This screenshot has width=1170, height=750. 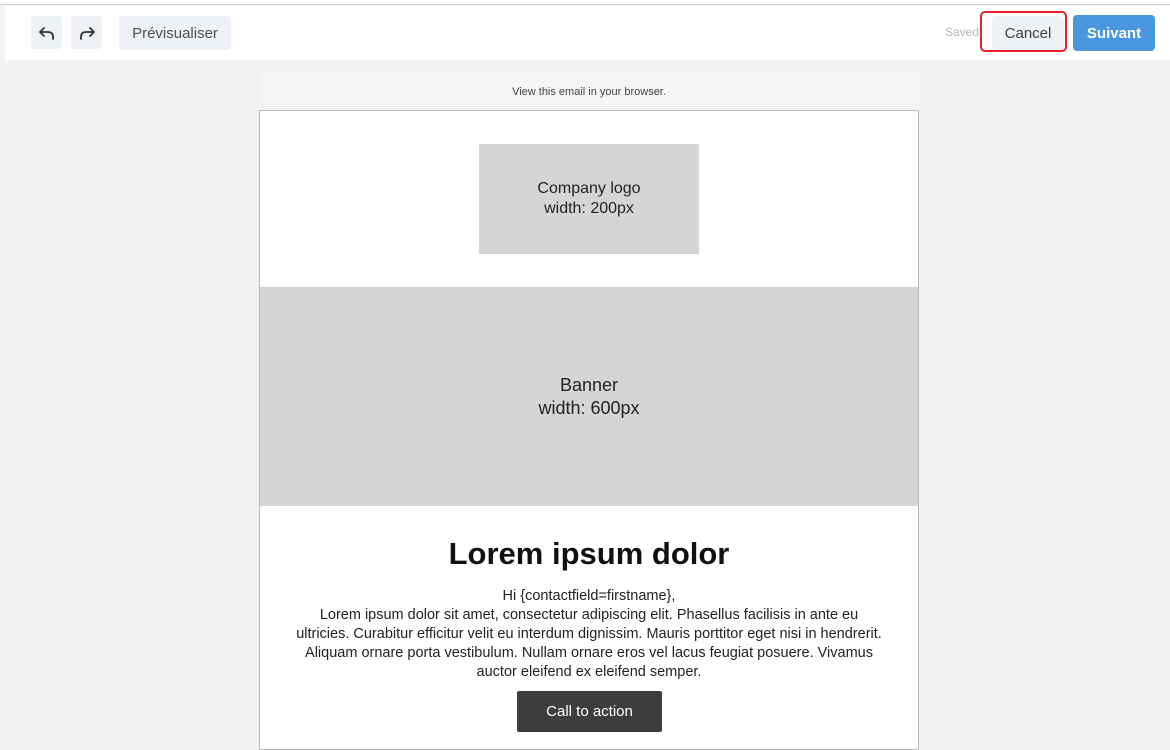 What do you see at coordinates (585, 2) in the screenshot?
I see `top-border` at bounding box center [585, 2].